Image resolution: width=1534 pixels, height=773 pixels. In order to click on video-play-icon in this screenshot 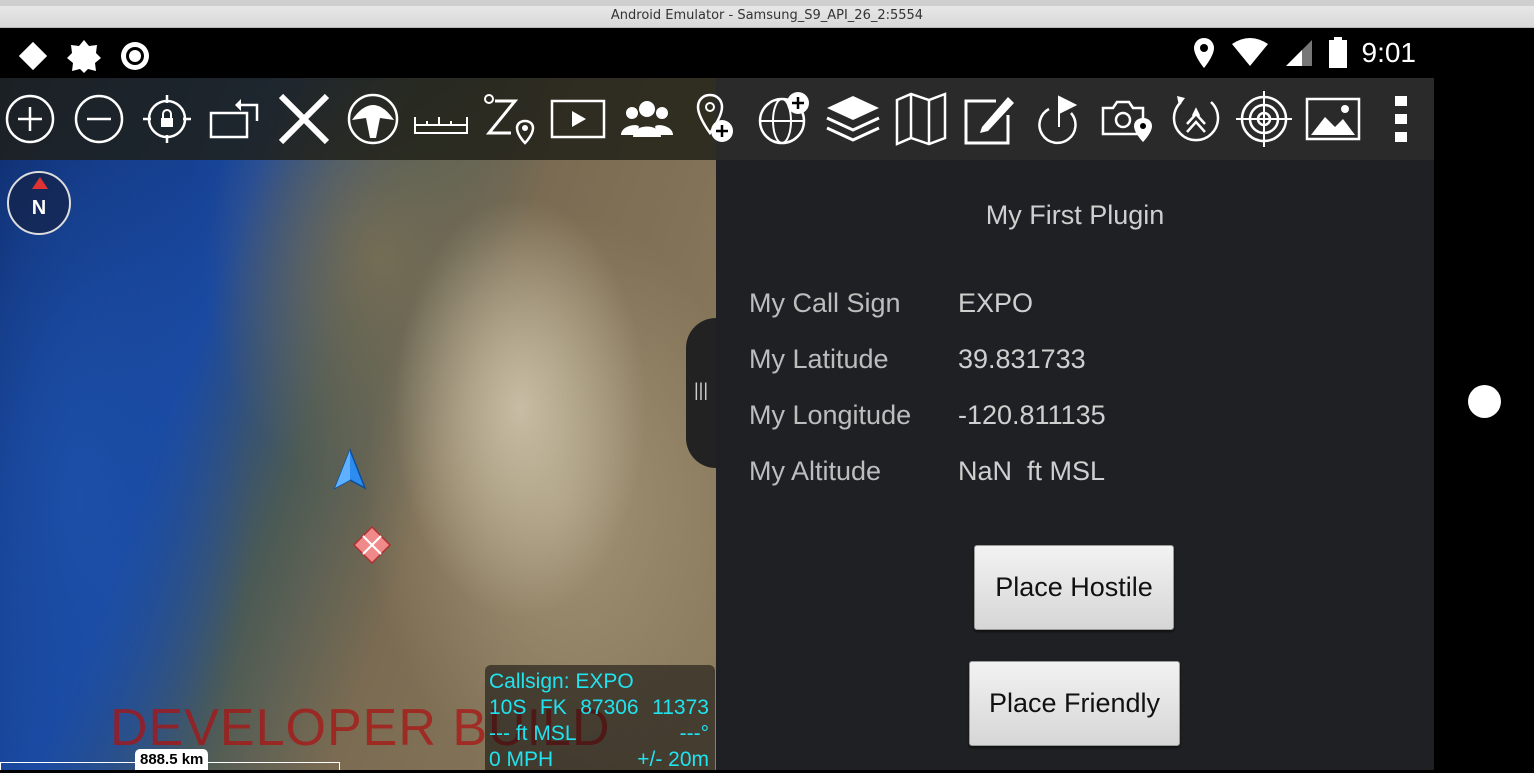, I will do `click(578, 119)`.